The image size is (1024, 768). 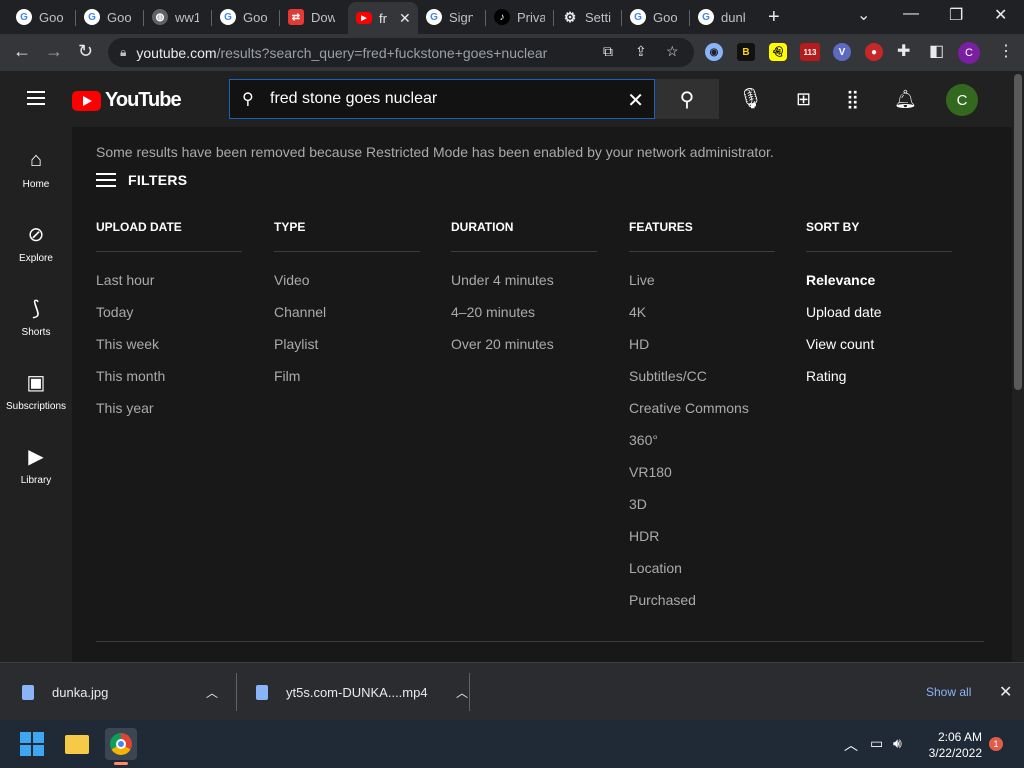 I want to click on google-icon: G, so click(x=706, y=17).